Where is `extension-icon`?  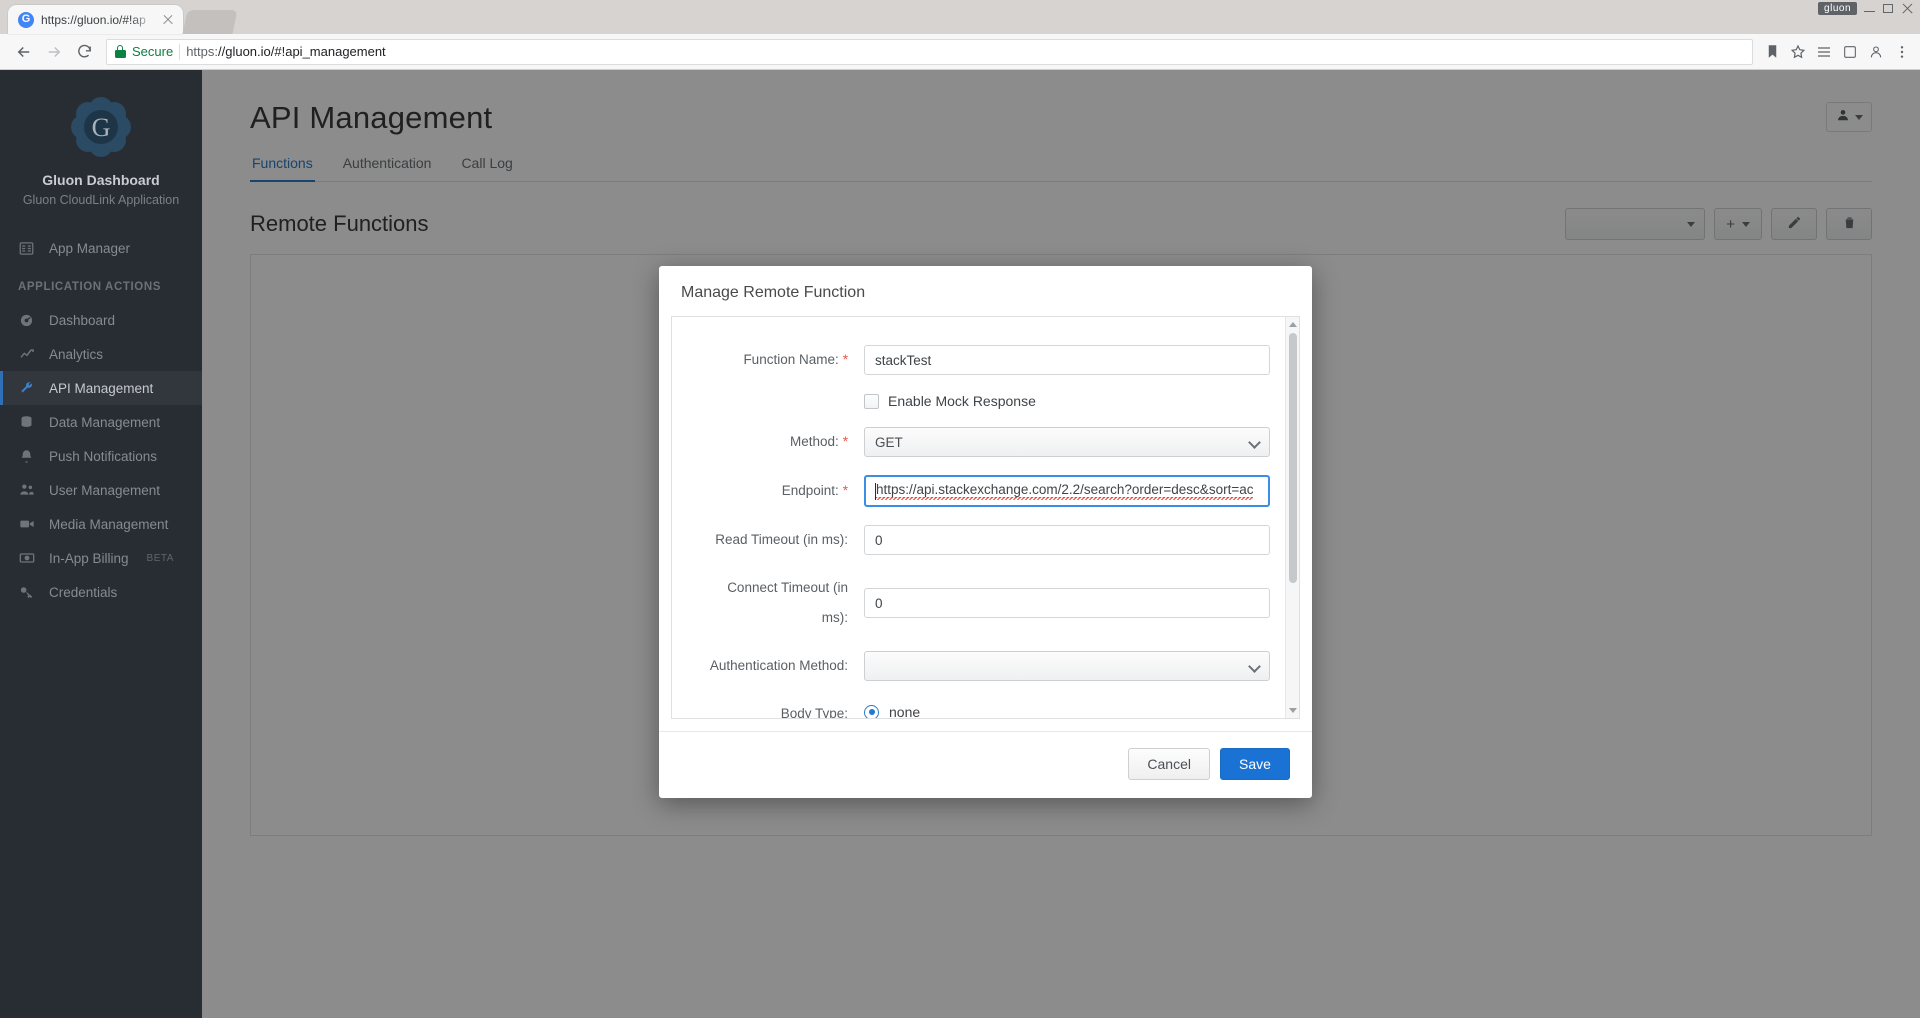 extension-icon is located at coordinates (1824, 52).